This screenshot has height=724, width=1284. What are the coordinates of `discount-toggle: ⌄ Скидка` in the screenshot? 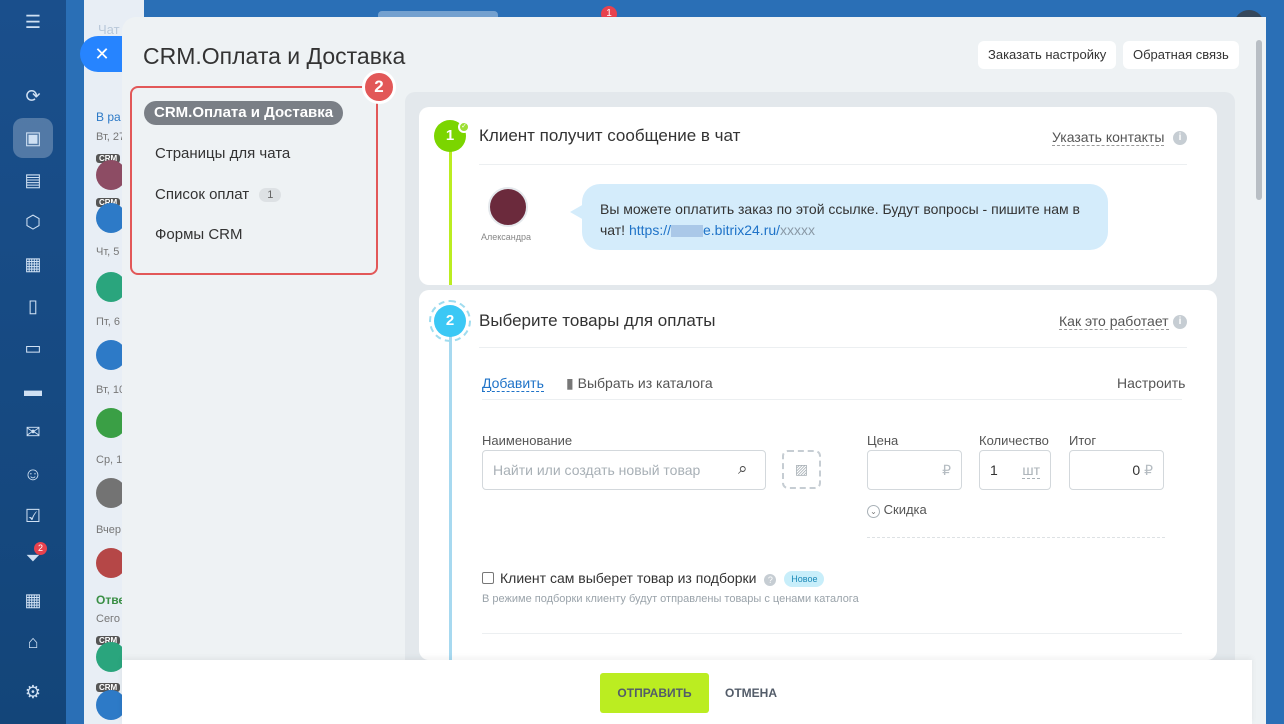 It's located at (897, 510).